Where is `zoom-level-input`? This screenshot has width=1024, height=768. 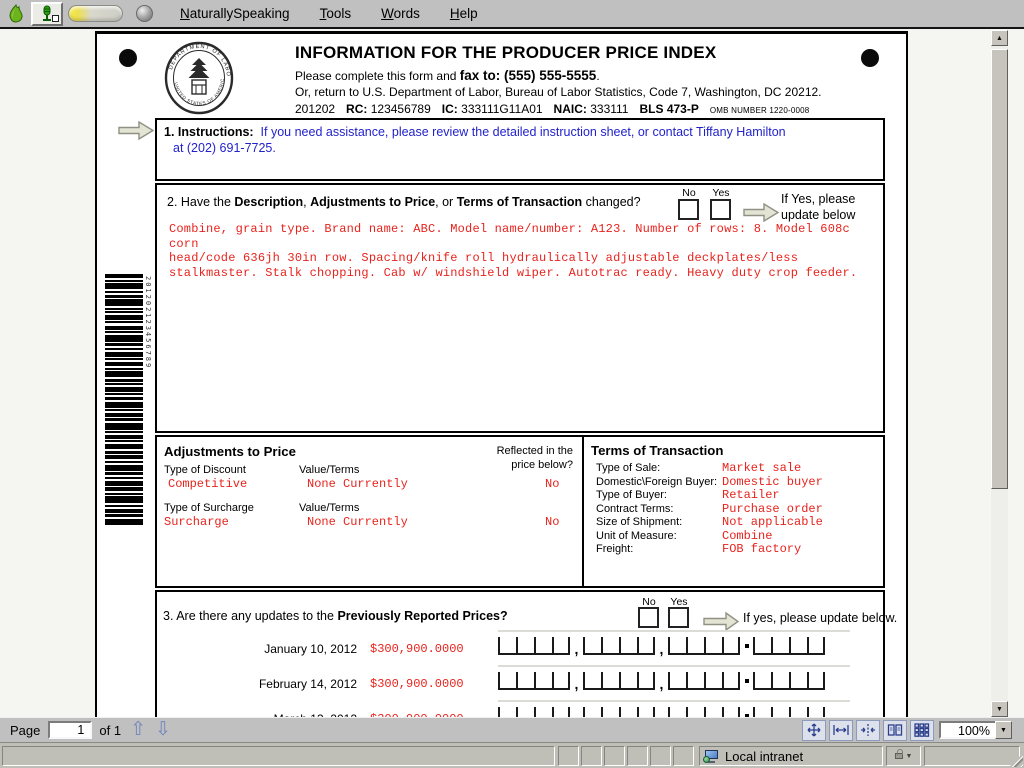
zoom-level-input is located at coordinates (967, 730).